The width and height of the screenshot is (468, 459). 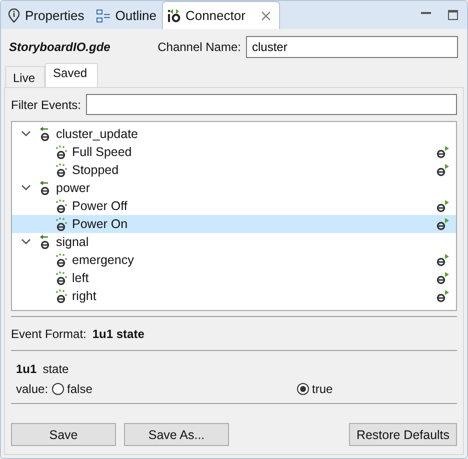 I want to click on file-name: StoryboardIO.gde, so click(x=59, y=47).